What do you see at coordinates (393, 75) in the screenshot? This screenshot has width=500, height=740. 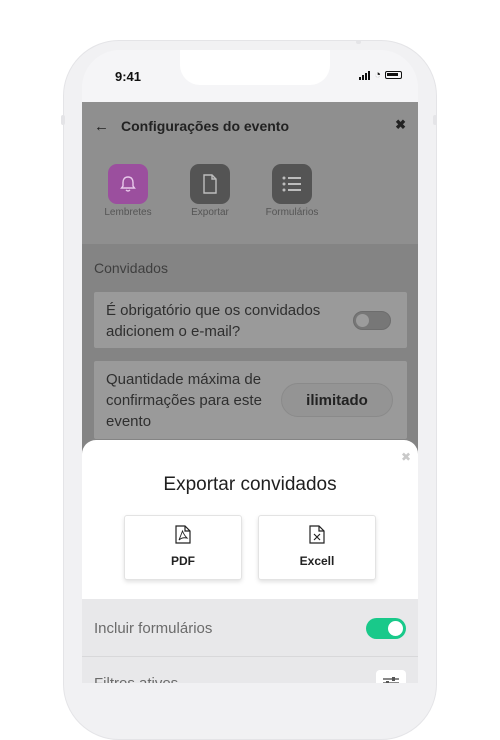 I see `battery-icon` at bounding box center [393, 75].